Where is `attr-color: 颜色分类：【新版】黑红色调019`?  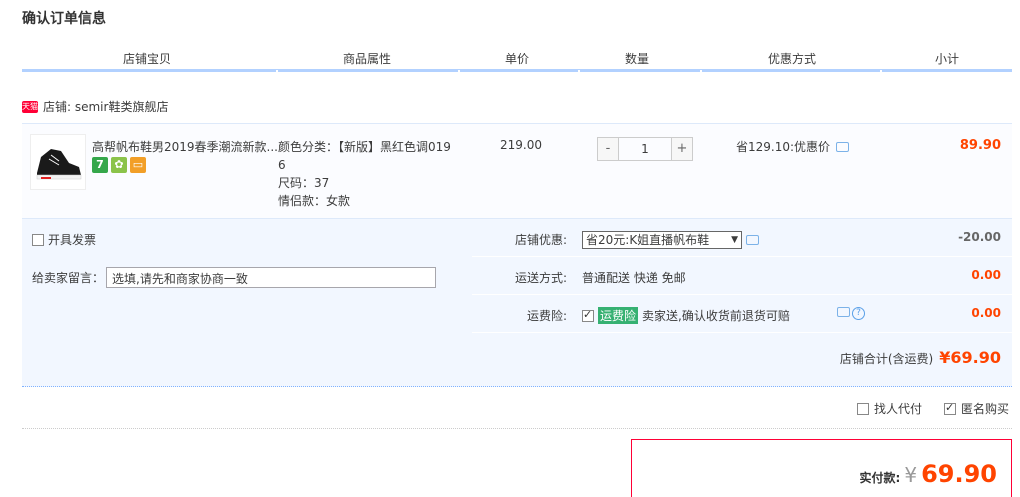
attr-color: 颜色分类：【新版】黑红色调019 is located at coordinates (364, 147).